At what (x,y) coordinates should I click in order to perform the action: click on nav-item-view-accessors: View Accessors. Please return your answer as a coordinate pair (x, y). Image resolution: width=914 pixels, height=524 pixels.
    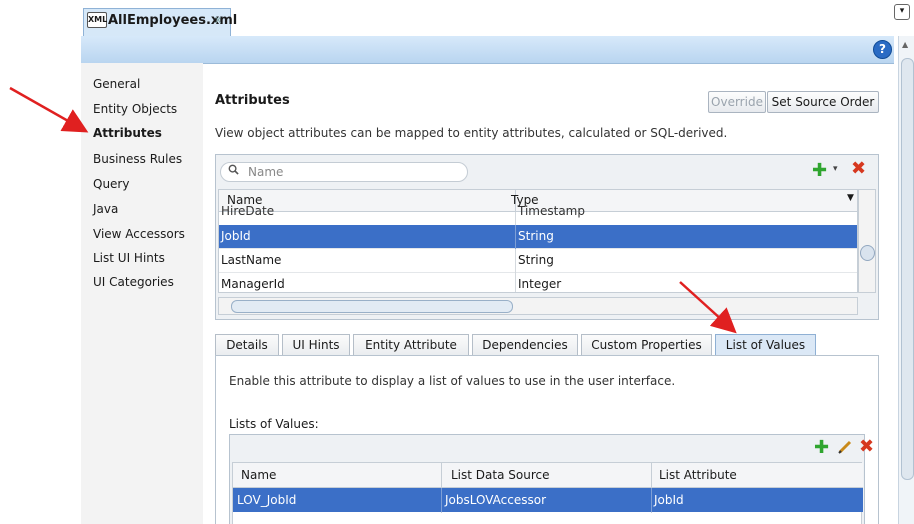
    Looking at the image, I should click on (139, 234).